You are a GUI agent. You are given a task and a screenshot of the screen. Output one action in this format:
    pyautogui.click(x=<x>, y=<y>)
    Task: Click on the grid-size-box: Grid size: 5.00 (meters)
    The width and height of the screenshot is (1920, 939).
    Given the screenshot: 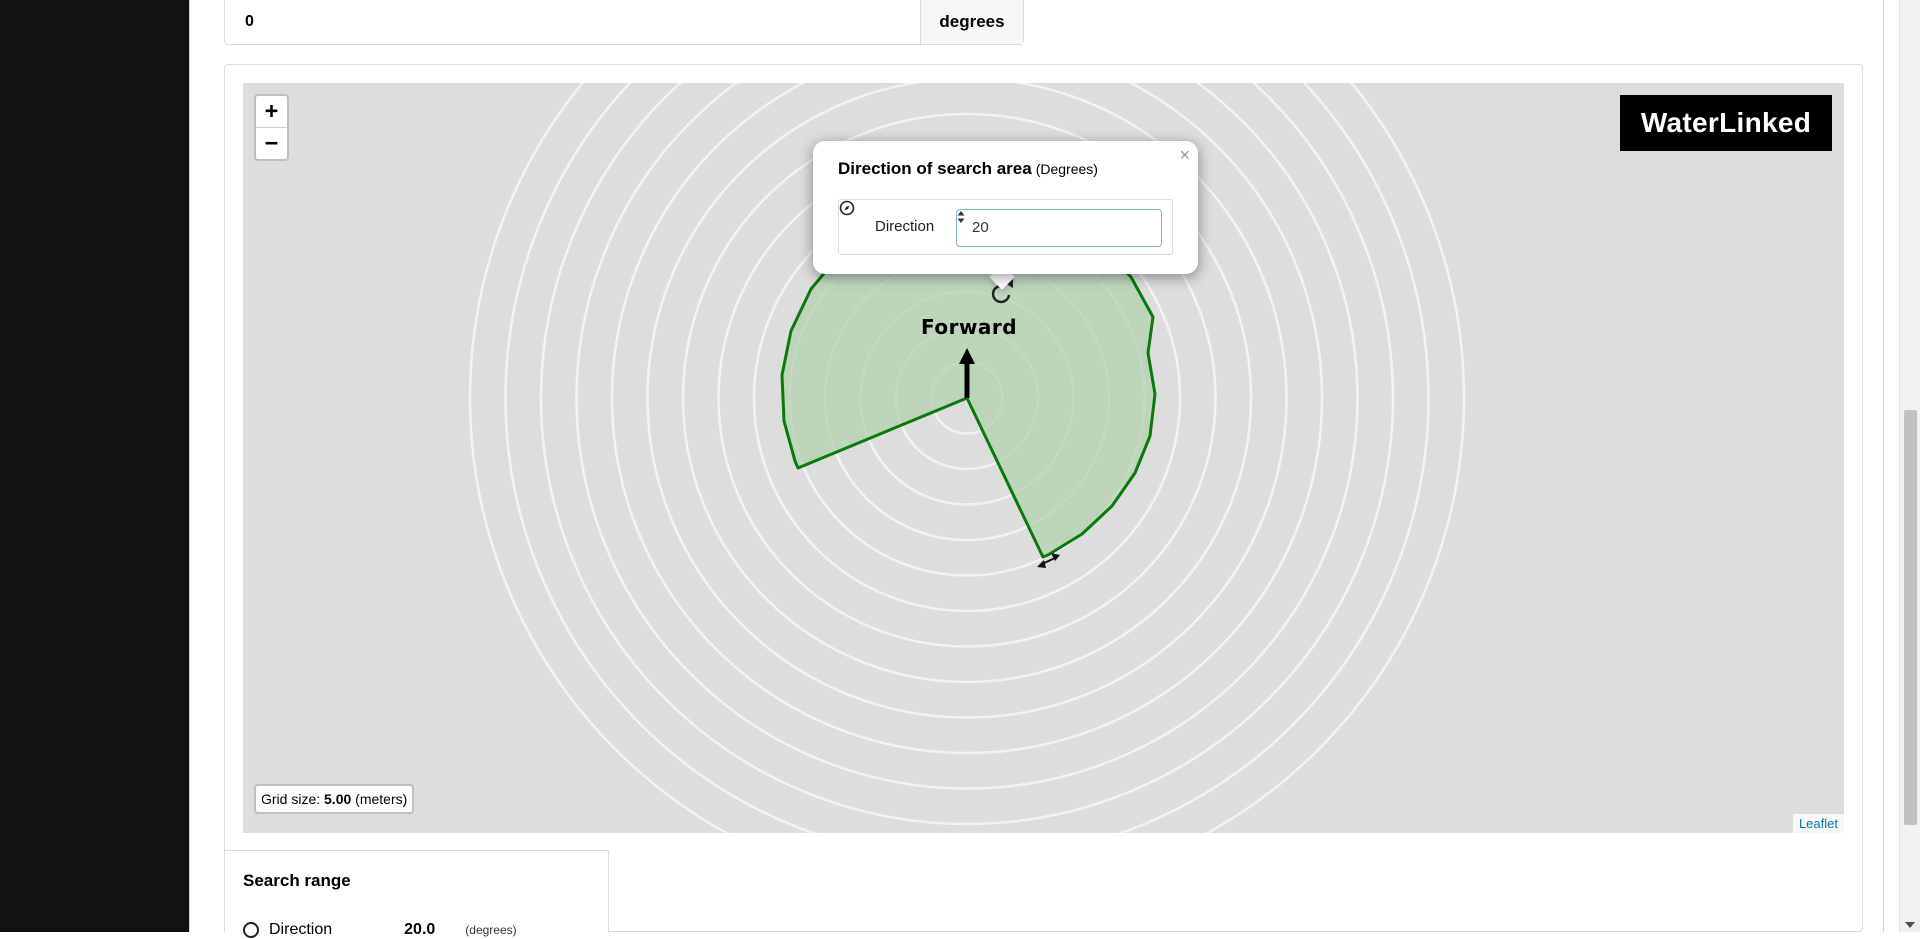 What is the action you would take?
    pyautogui.click(x=334, y=799)
    